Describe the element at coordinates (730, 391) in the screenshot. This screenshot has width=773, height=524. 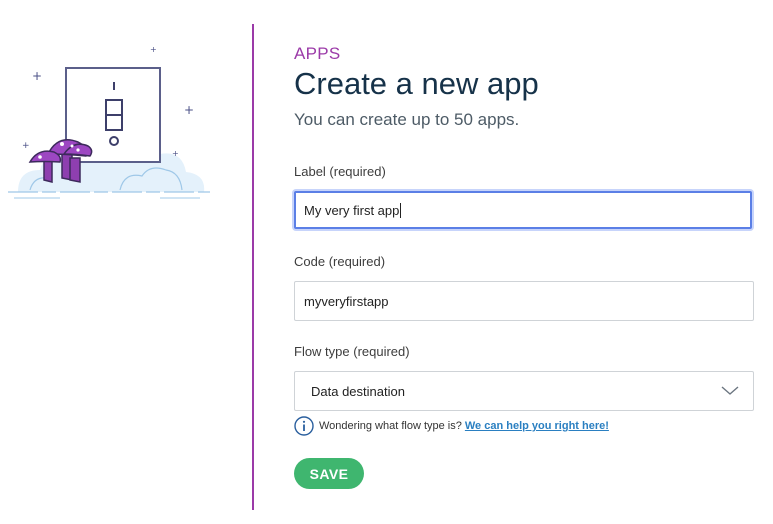
I see `chevron-down-icon` at that location.